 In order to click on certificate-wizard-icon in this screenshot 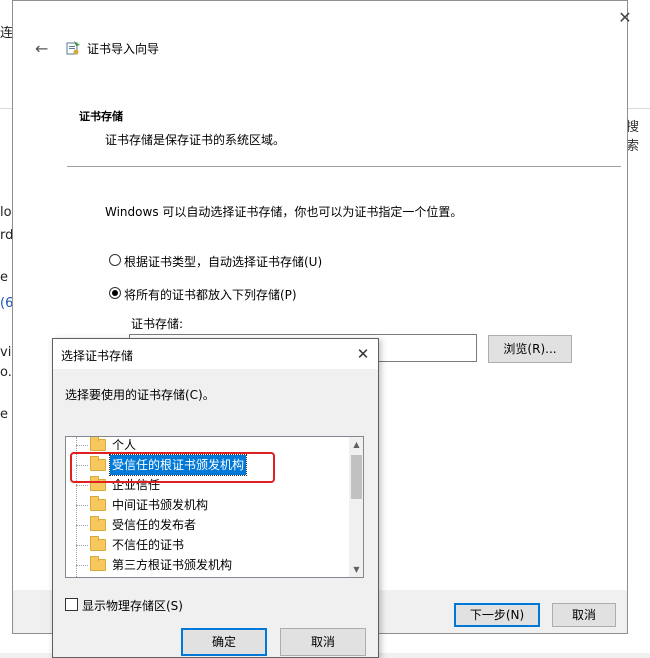, I will do `click(73, 48)`.